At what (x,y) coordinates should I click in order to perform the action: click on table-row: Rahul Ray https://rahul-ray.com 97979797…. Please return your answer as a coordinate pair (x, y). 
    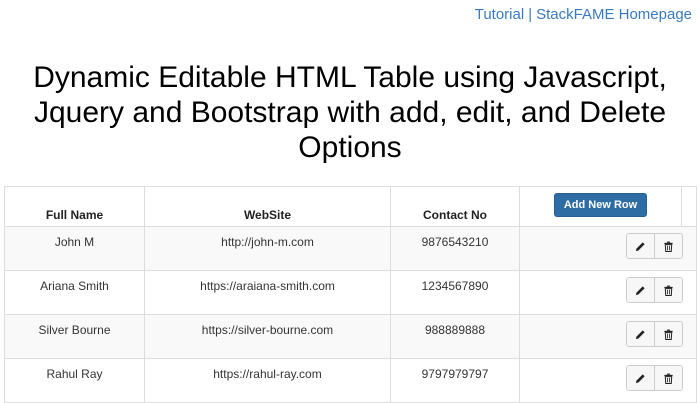
    Looking at the image, I should click on (350, 380).